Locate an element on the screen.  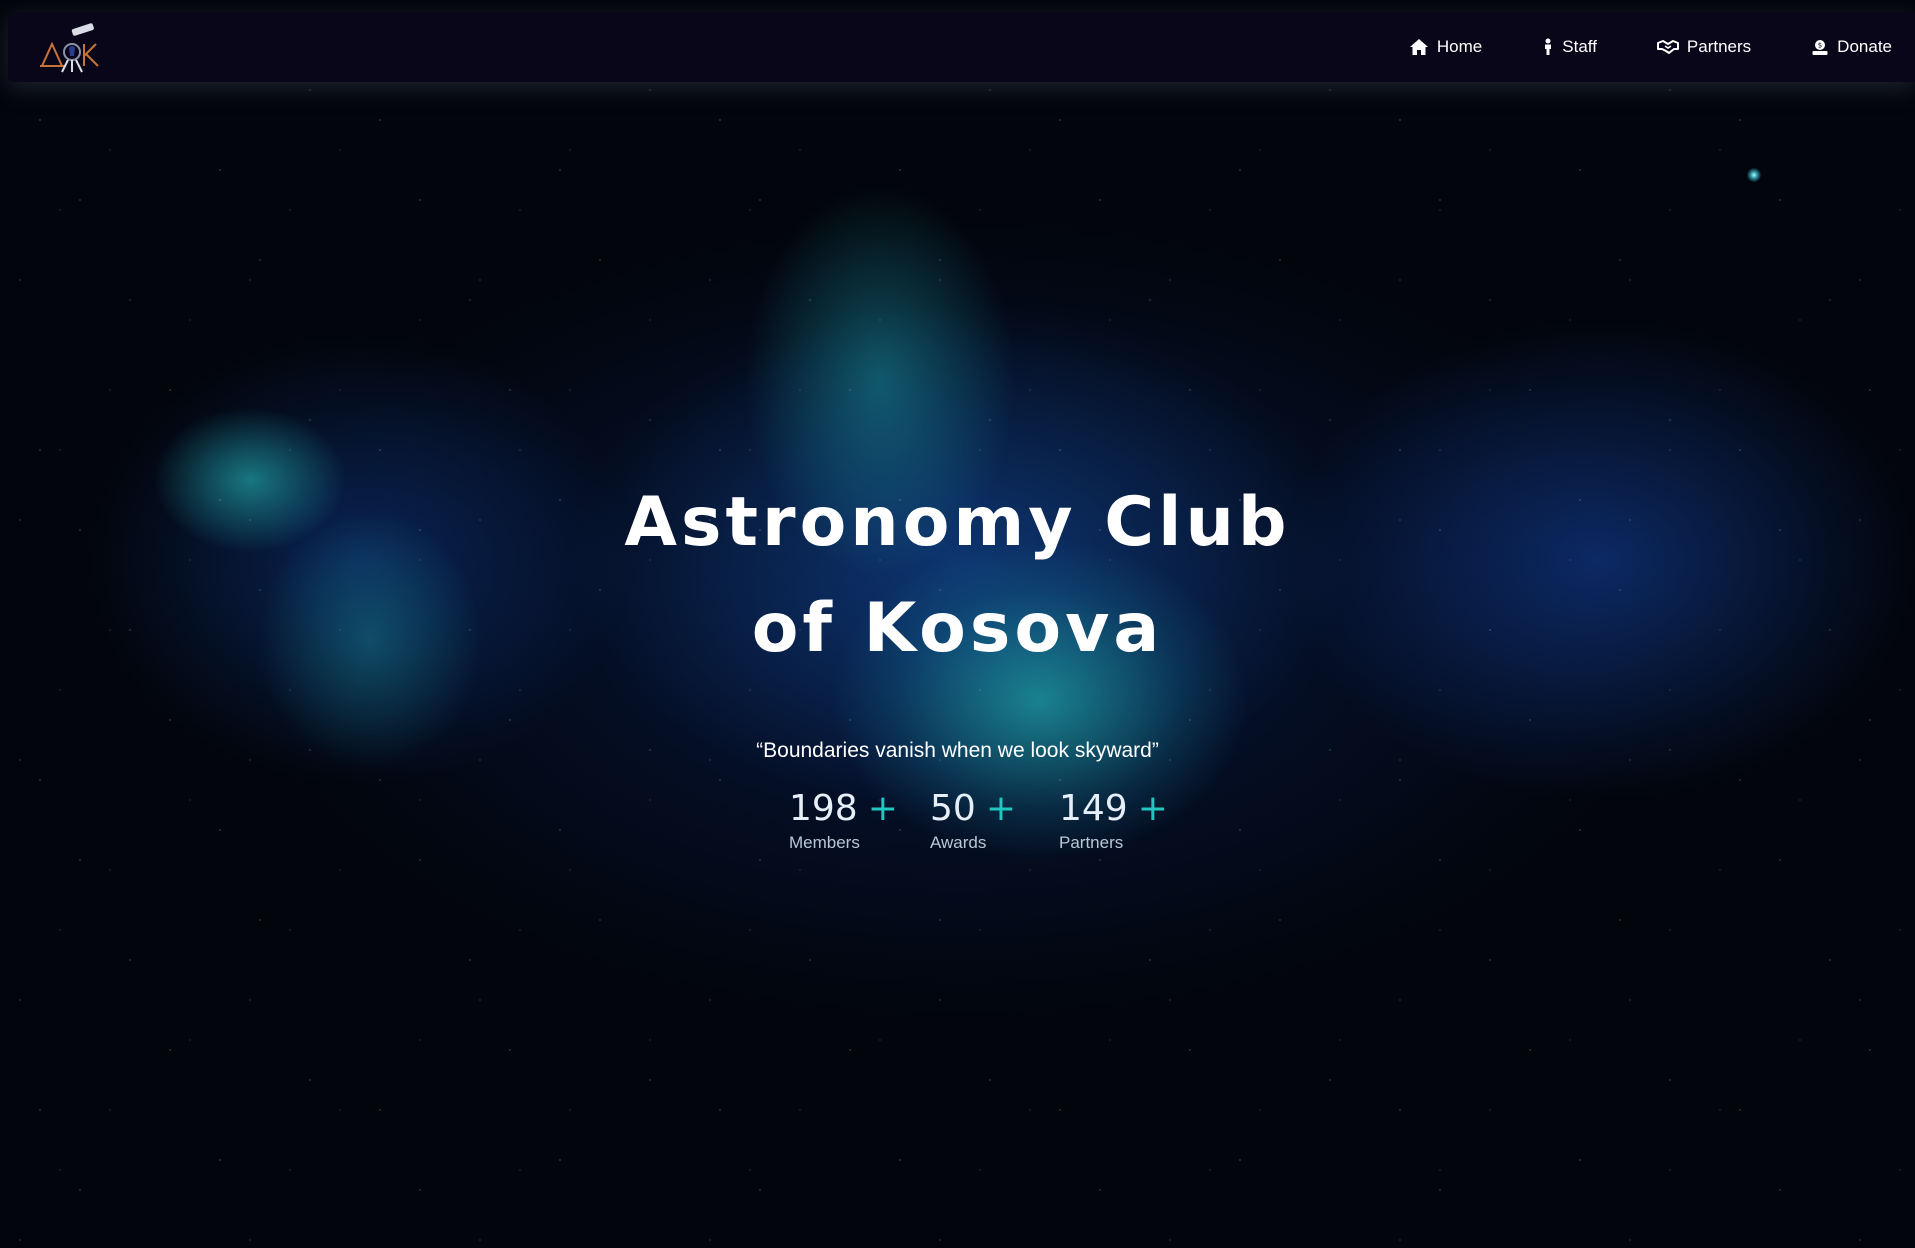
stat-partners-value: 149 is located at coordinates (1093, 808).